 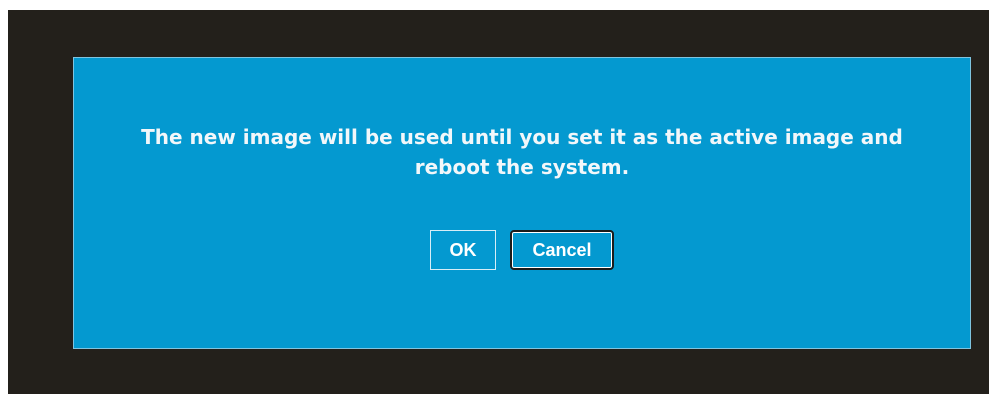 What do you see at coordinates (562, 250) in the screenshot?
I see `cancel-button: Cancel` at bounding box center [562, 250].